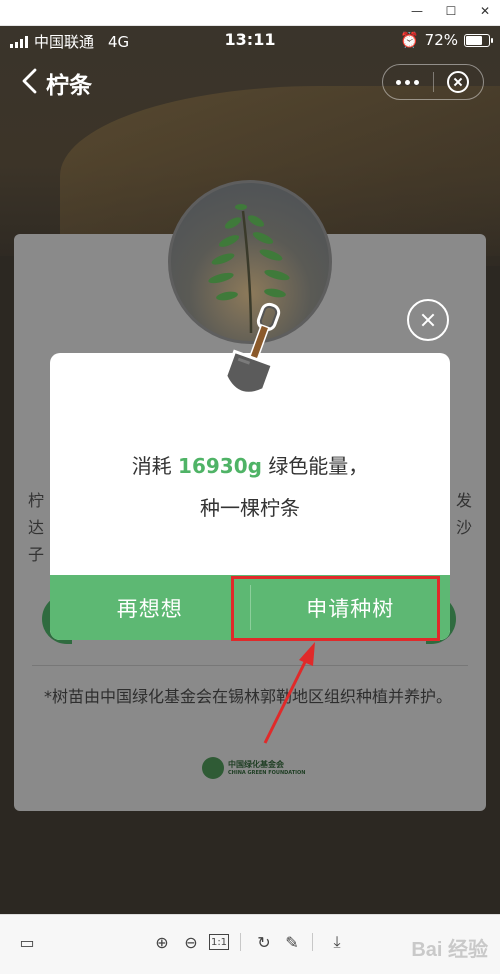 This screenshot has width=500, height=974. Describe the element at coordinates (250, 13) in the screenshot. I see `window-titlebar: — ☐ ✕` at that location.